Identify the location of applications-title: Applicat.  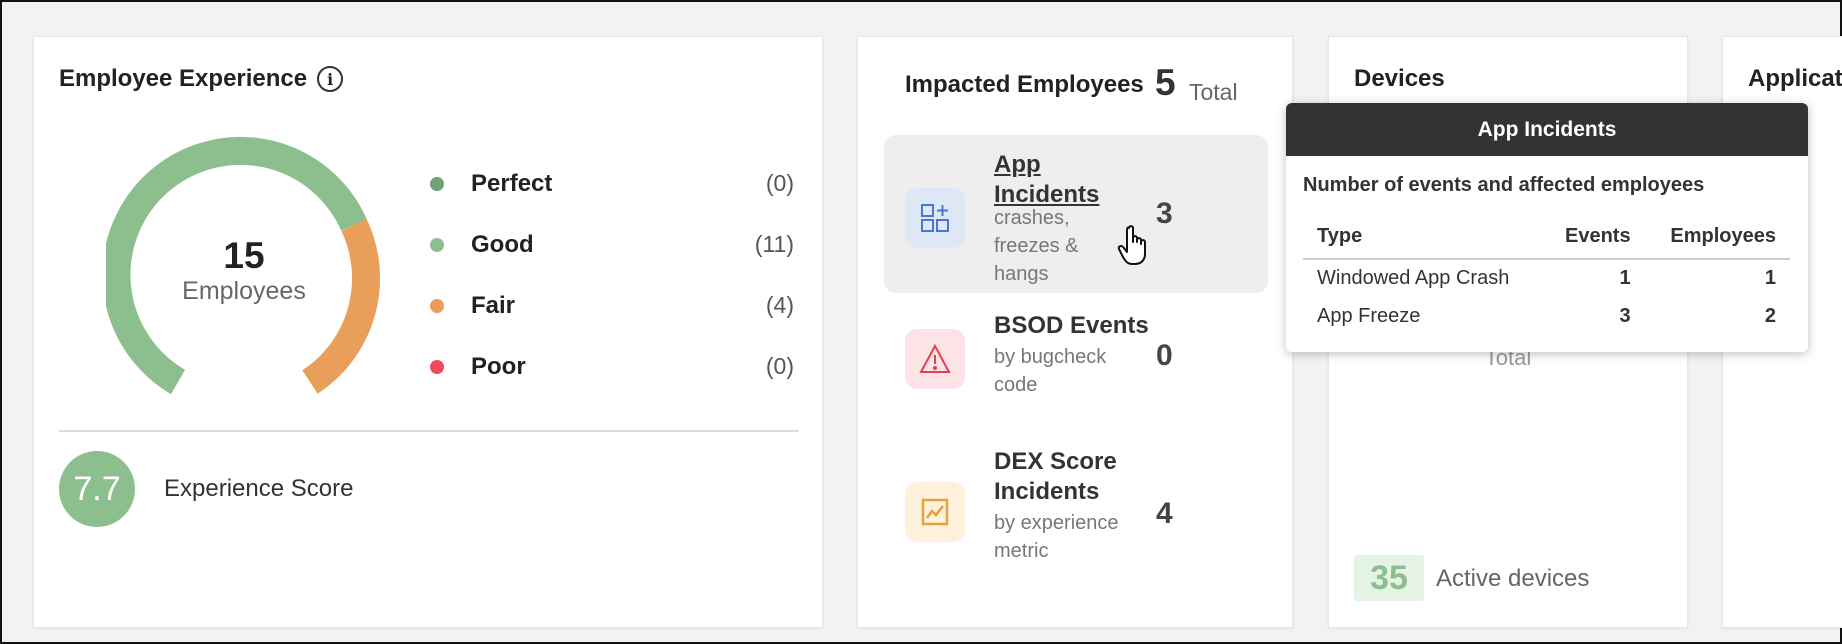
(1795, 78).